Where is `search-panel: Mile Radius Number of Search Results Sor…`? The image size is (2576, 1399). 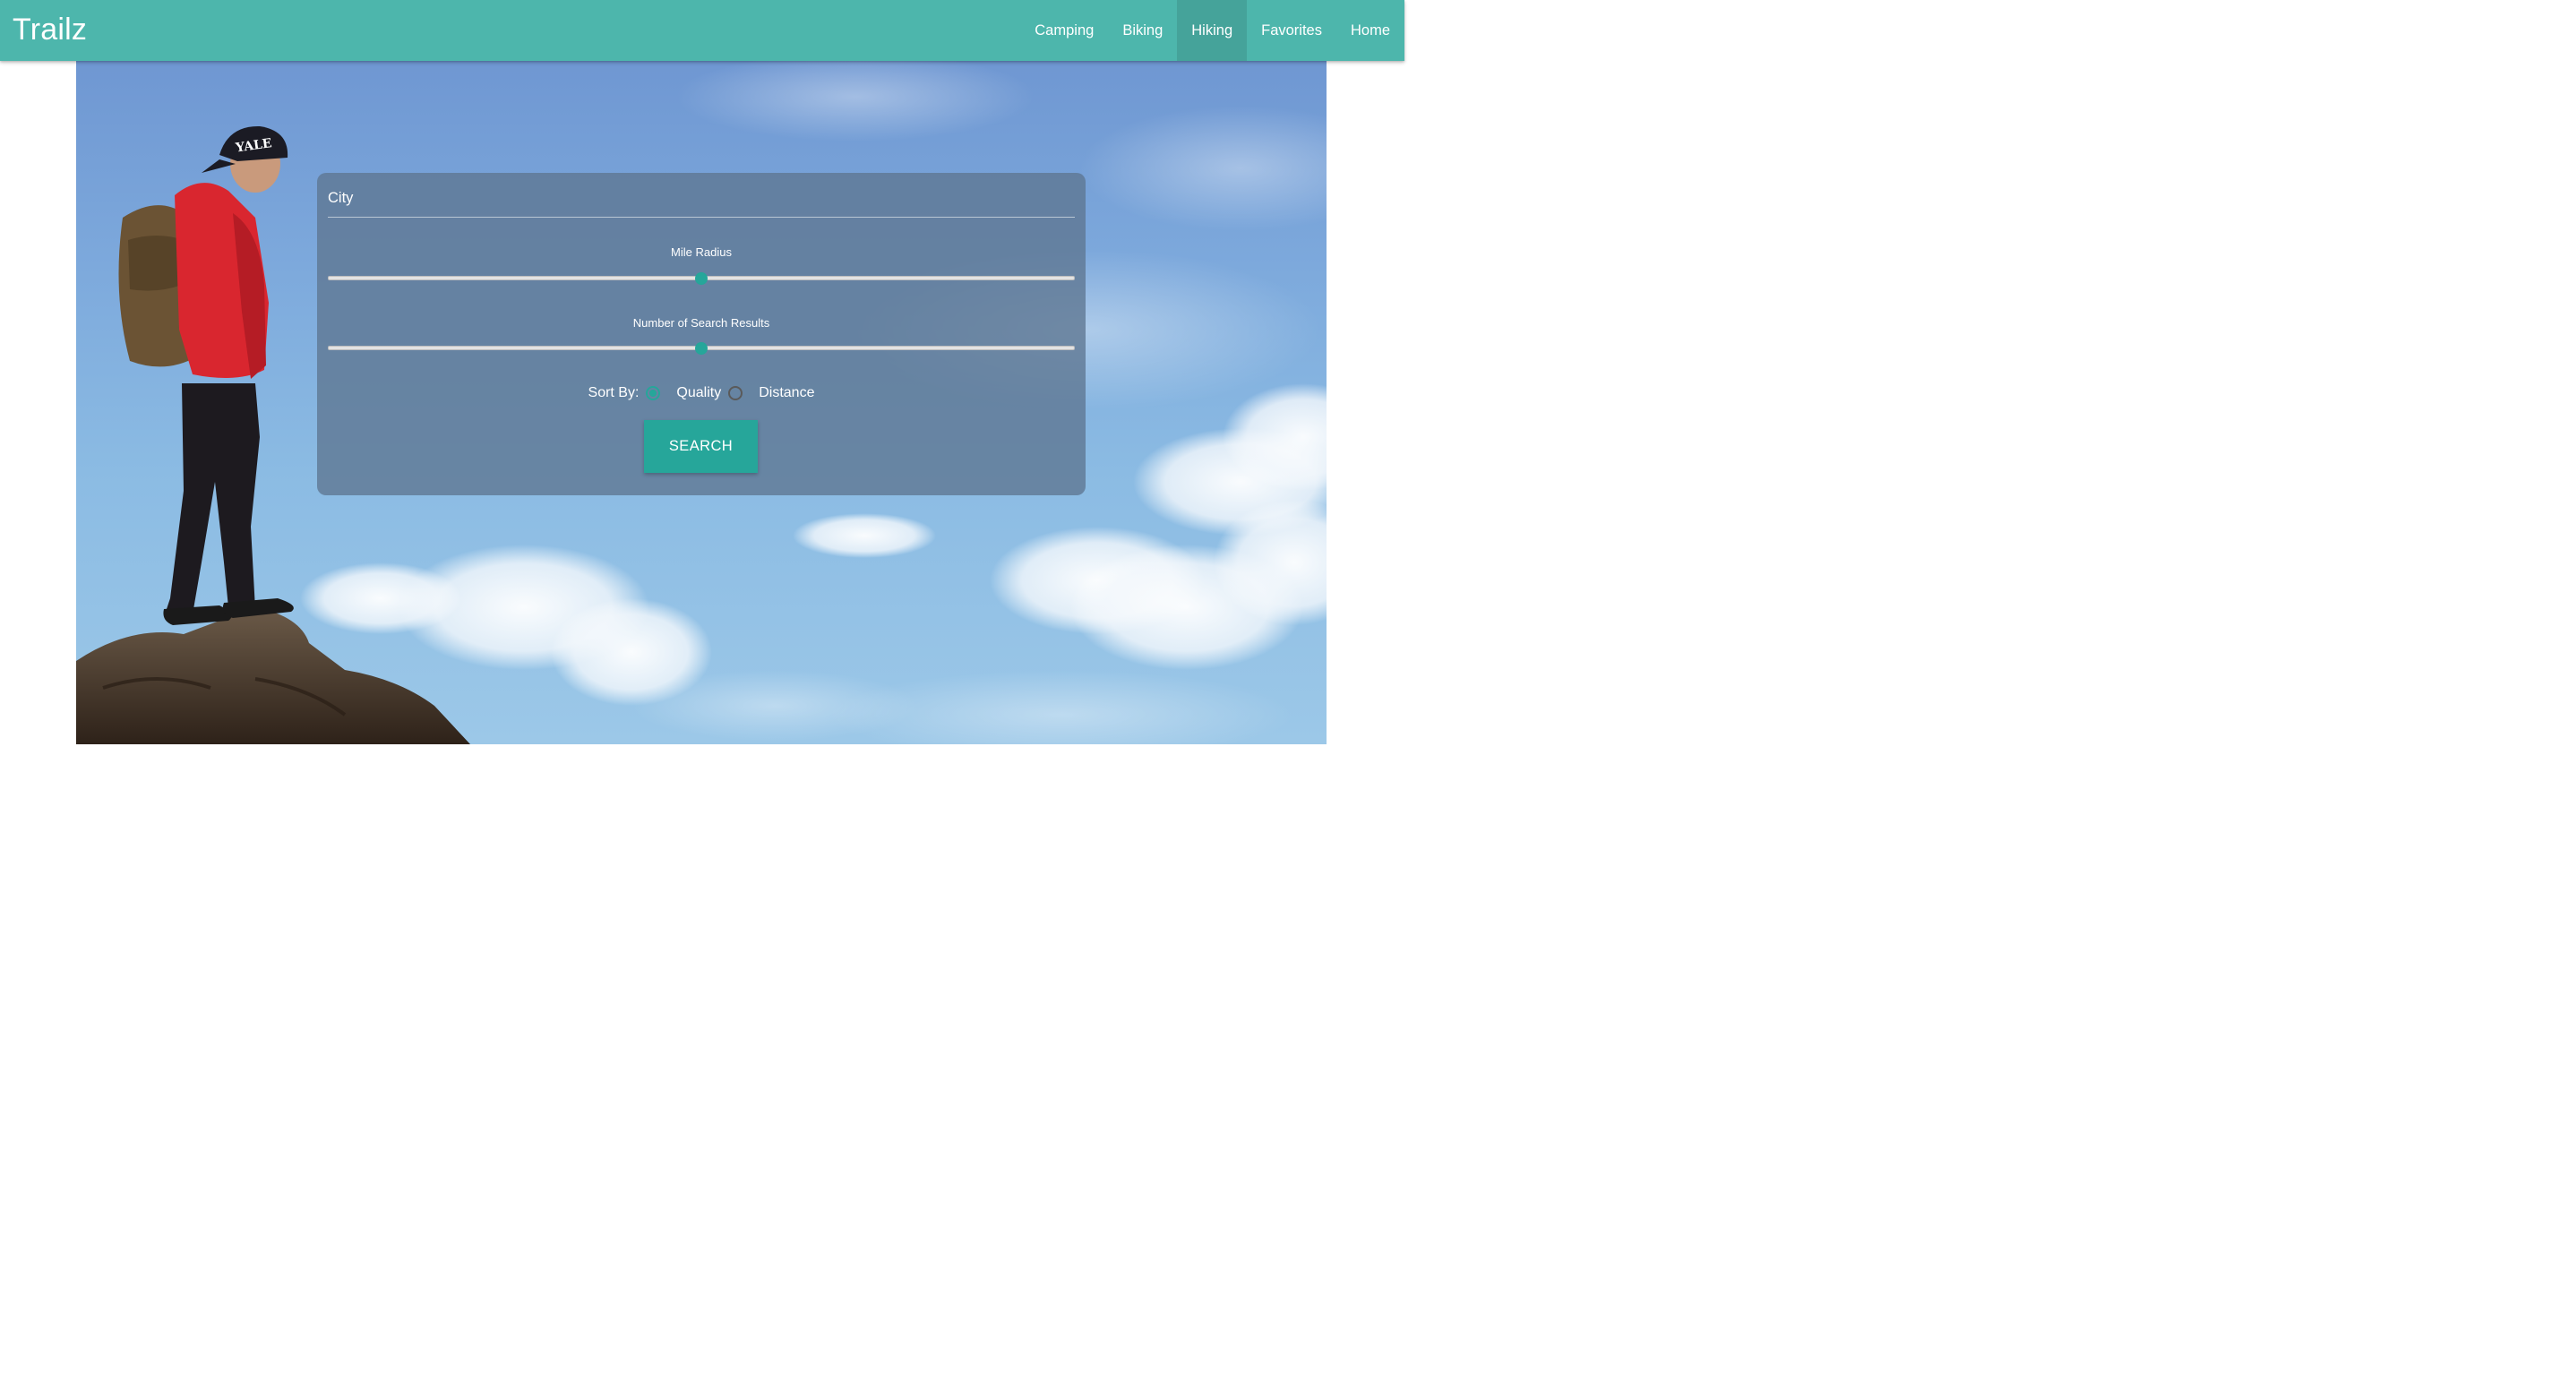
search-panel: Mile Radius Number of Search Results Sor… is located at coordinates (701, 334).